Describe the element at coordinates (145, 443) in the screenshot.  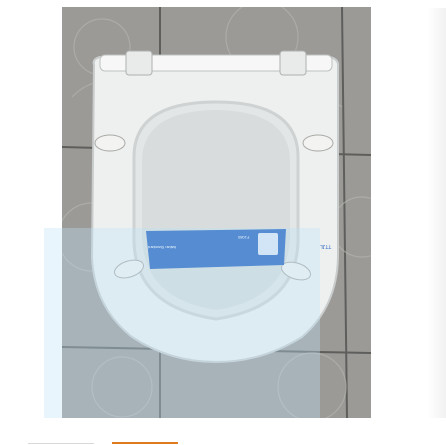
I see `thumbnail-tab-2-active` at that location.